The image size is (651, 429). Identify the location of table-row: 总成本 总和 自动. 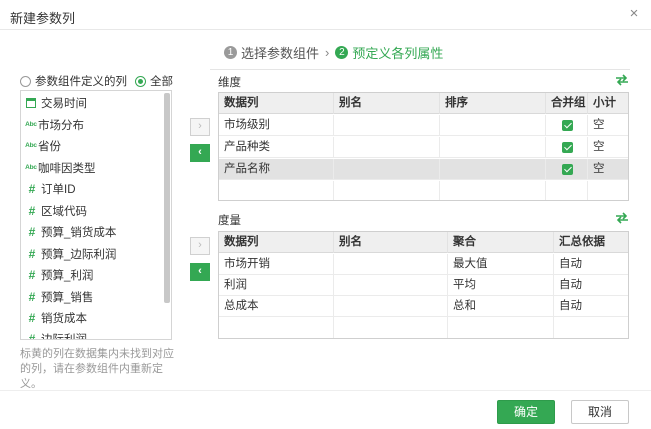
(423, 306).